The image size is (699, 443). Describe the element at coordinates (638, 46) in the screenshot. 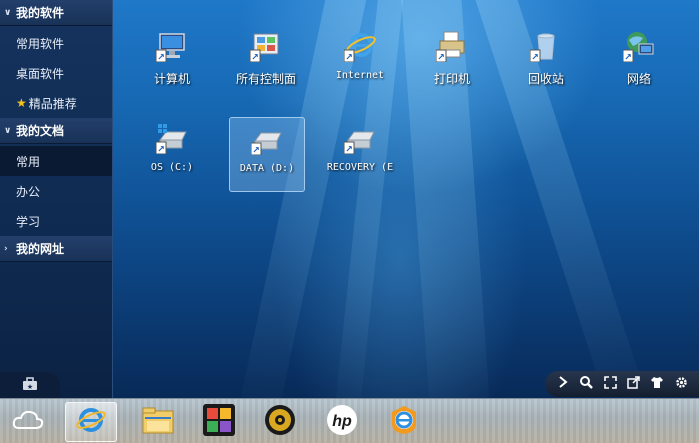

I see `network-icon: ↗` at that location.